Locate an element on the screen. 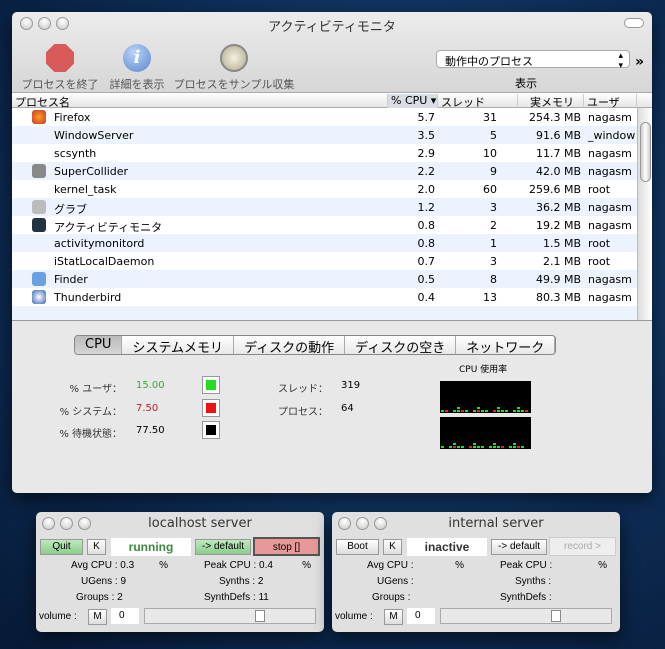 This screenshot has width=665, height=649. record-button: record > is located at coordinates (582, 546).